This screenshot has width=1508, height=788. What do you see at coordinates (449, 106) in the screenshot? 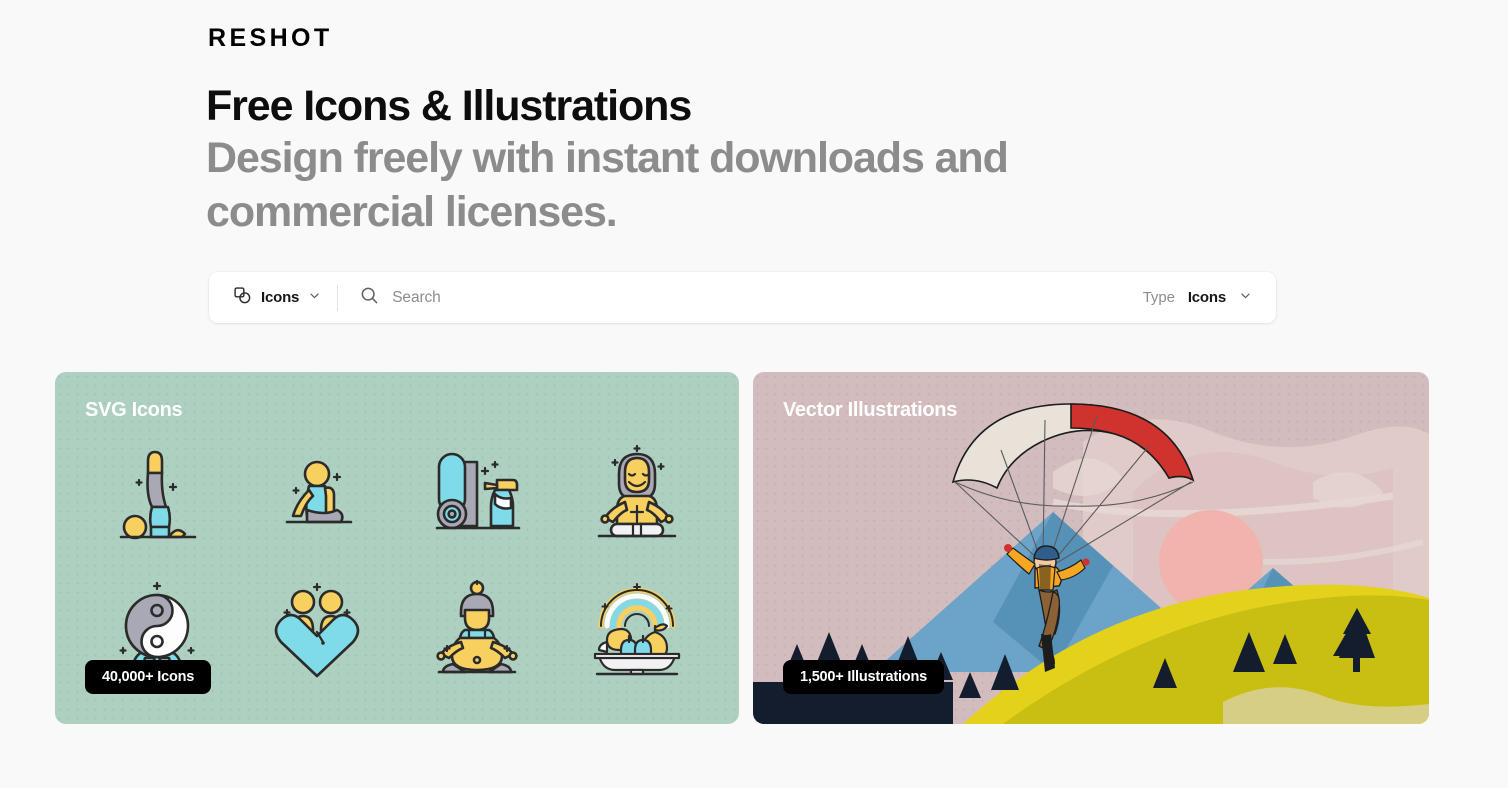
I see `page-title: Free Icons & Illustrations` at bounding box center [449, 106].